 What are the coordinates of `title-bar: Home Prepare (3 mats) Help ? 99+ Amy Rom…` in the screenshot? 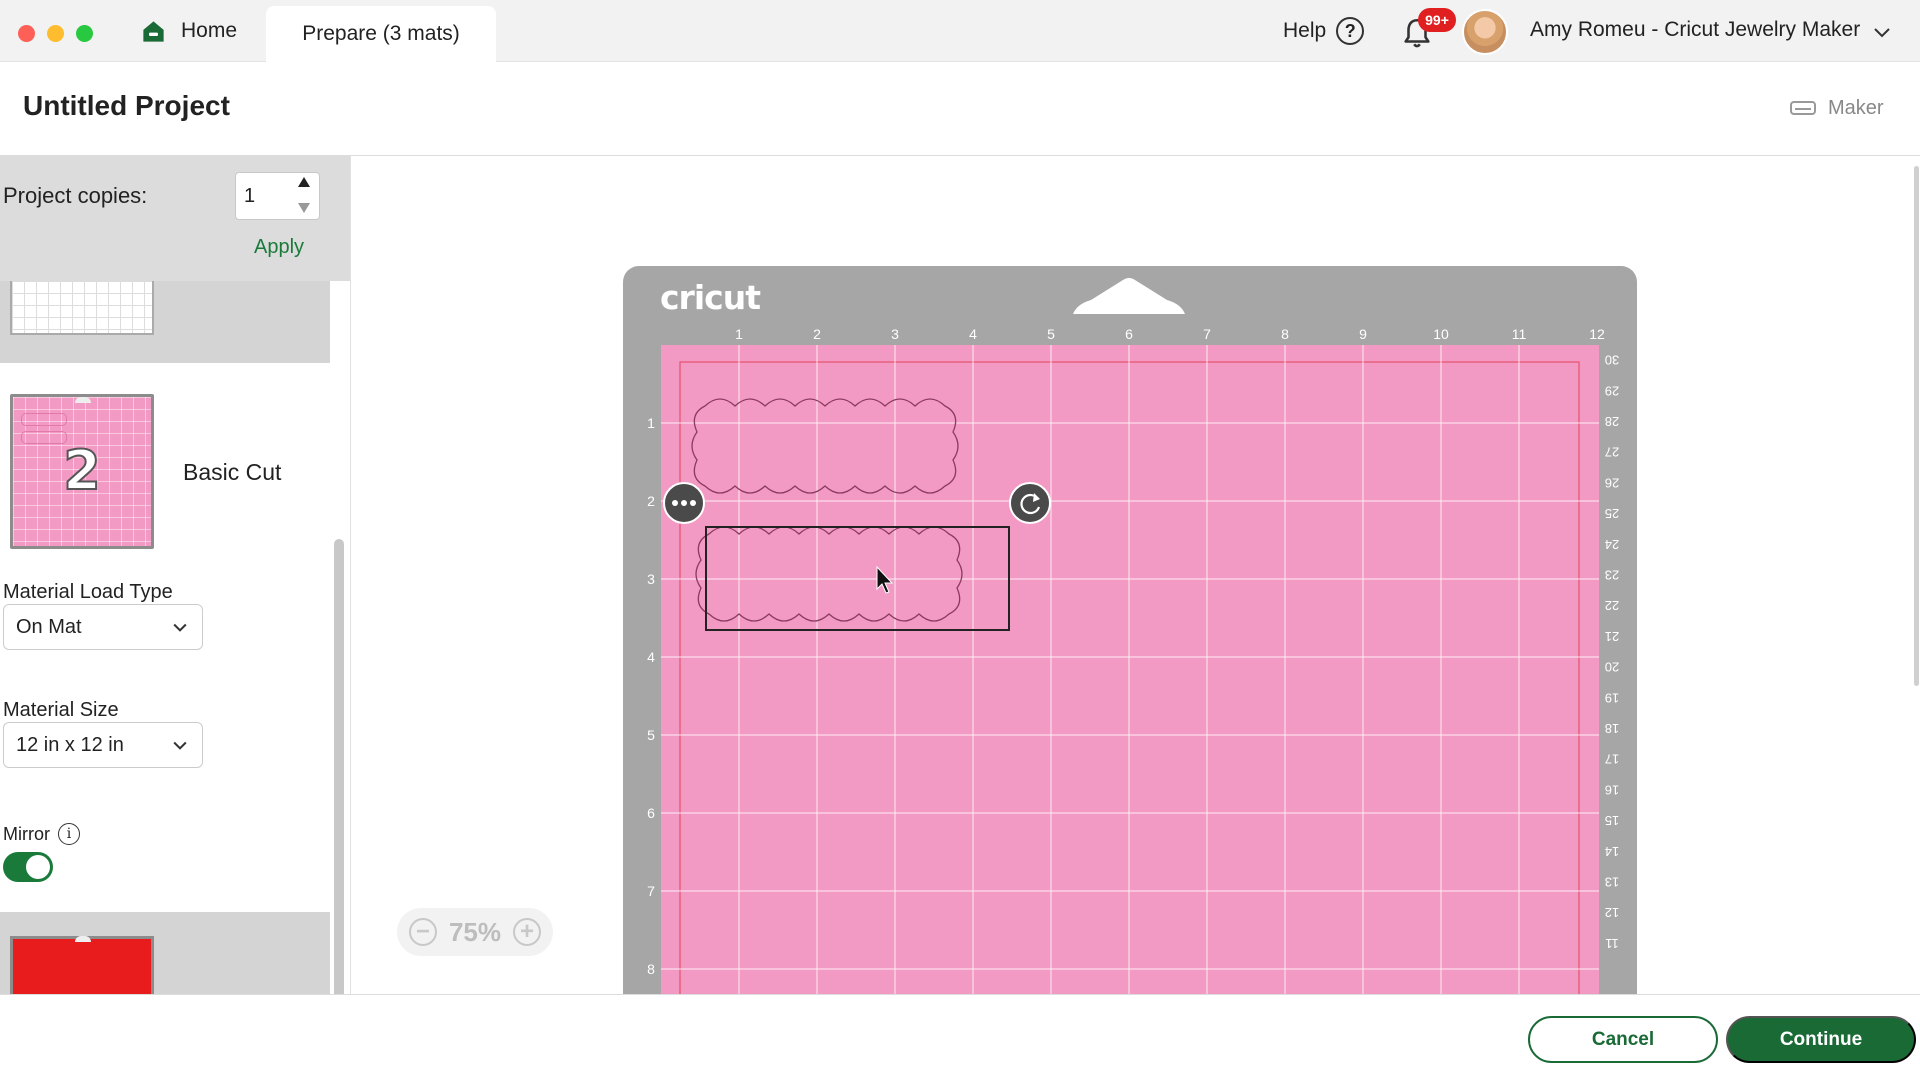 It's located at (960, 31).